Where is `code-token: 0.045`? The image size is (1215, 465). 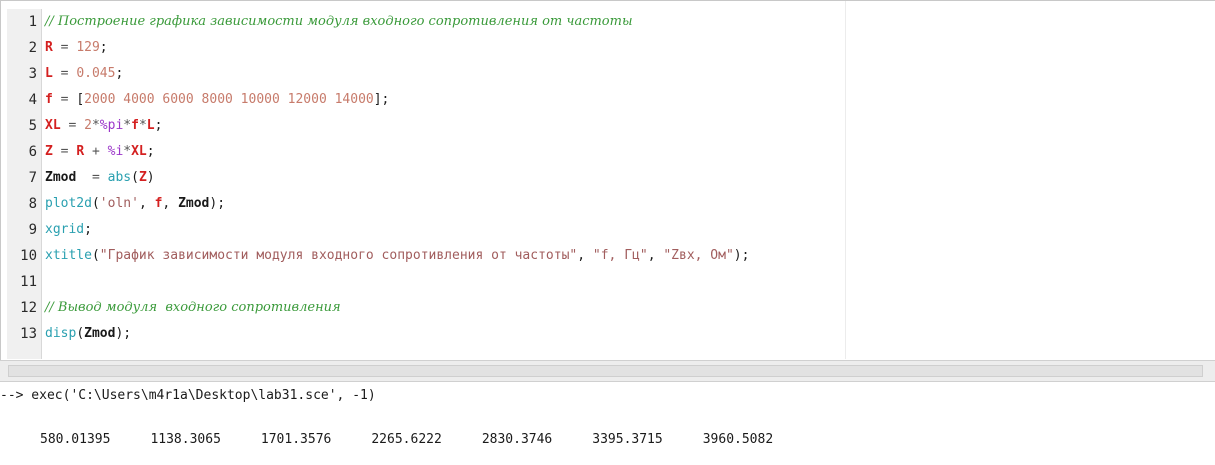
code-token: 0.045 is located at coordinates (96, 73).